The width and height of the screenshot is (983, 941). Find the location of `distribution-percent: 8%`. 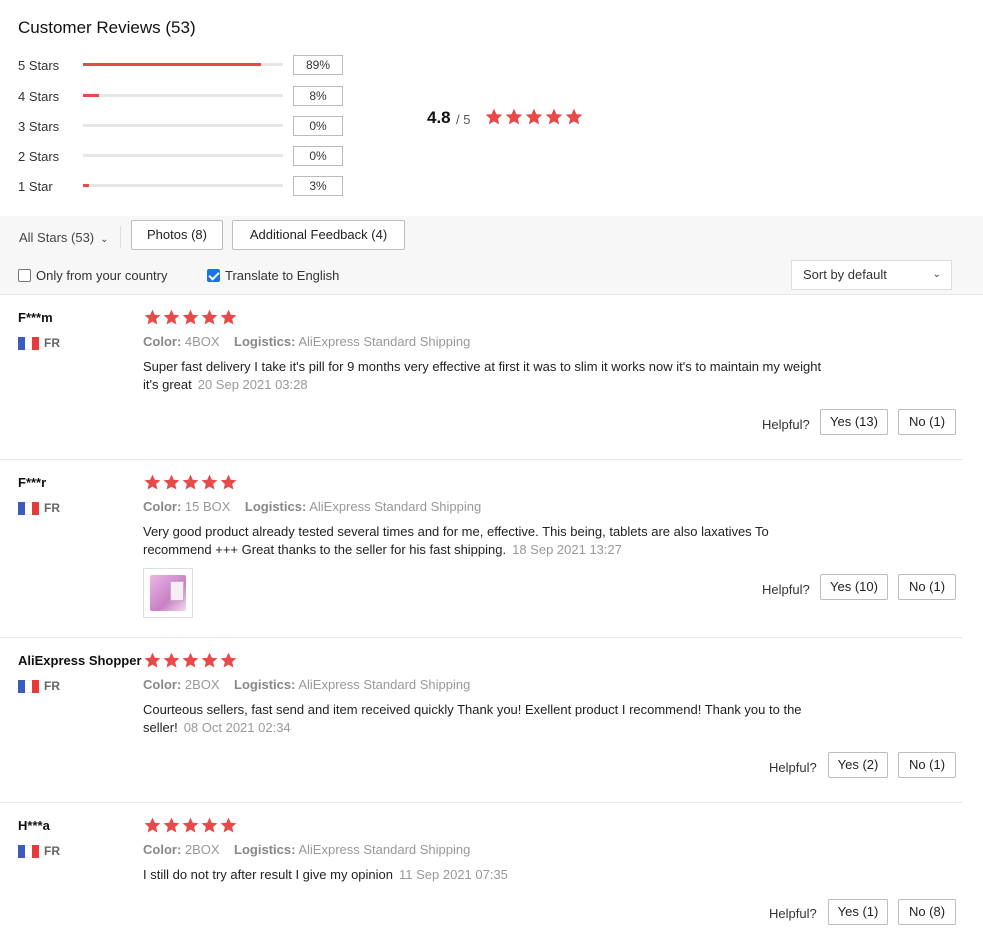

distribution-percent: 8% is located at coordinates (318, 96).